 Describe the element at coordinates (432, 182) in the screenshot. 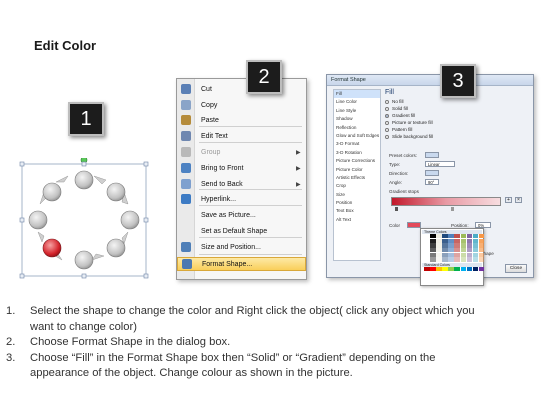

I see `angle-input: 90°` at that location.